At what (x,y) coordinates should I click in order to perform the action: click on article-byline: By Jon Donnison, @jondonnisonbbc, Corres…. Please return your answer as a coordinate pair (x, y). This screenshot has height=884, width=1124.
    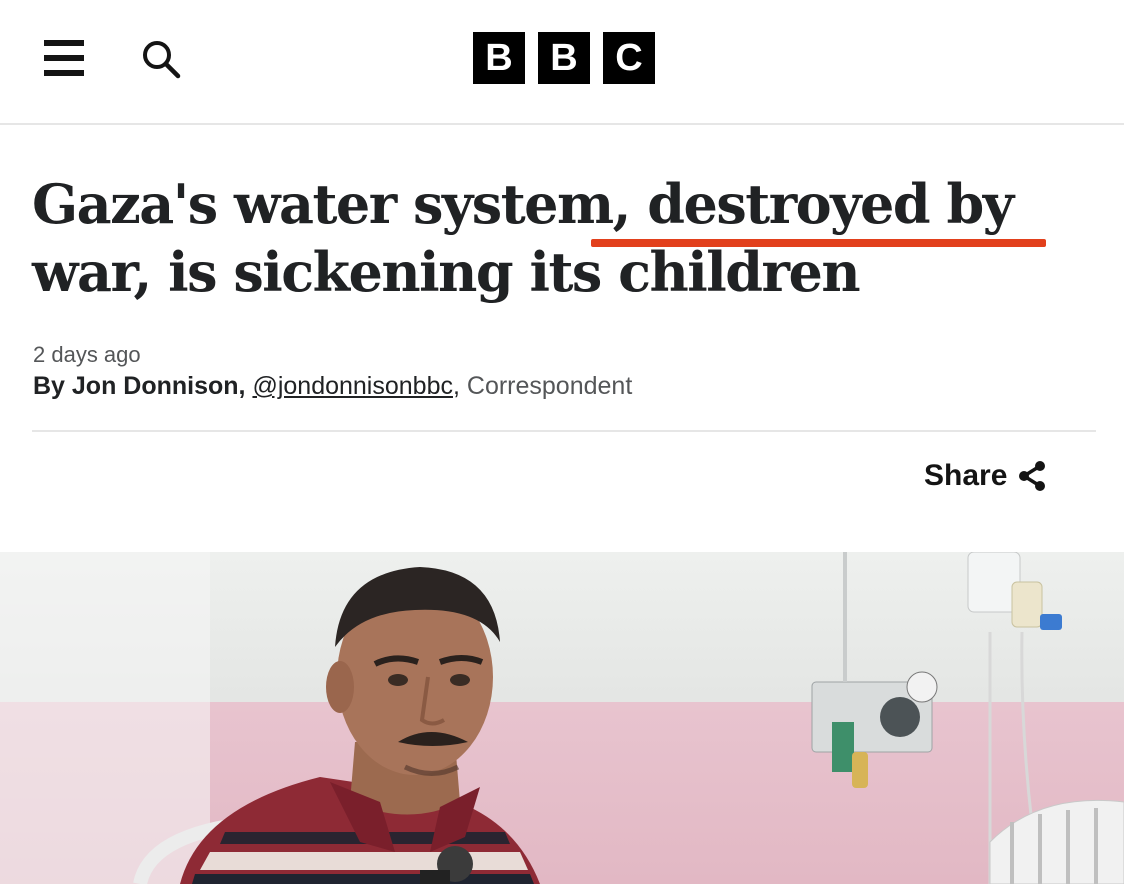
    Looking at the image, I should click on (332, 386).